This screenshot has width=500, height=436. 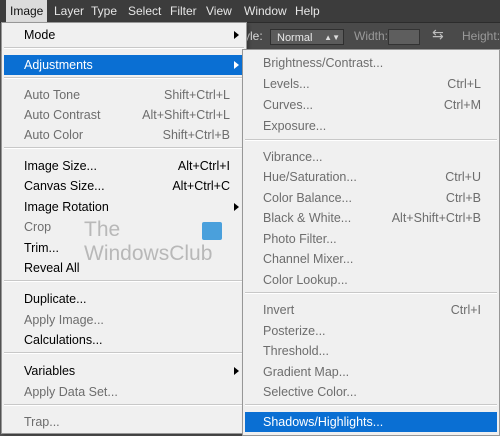 I want to click on menu-filter: Filter, so click(x=183, y=11).